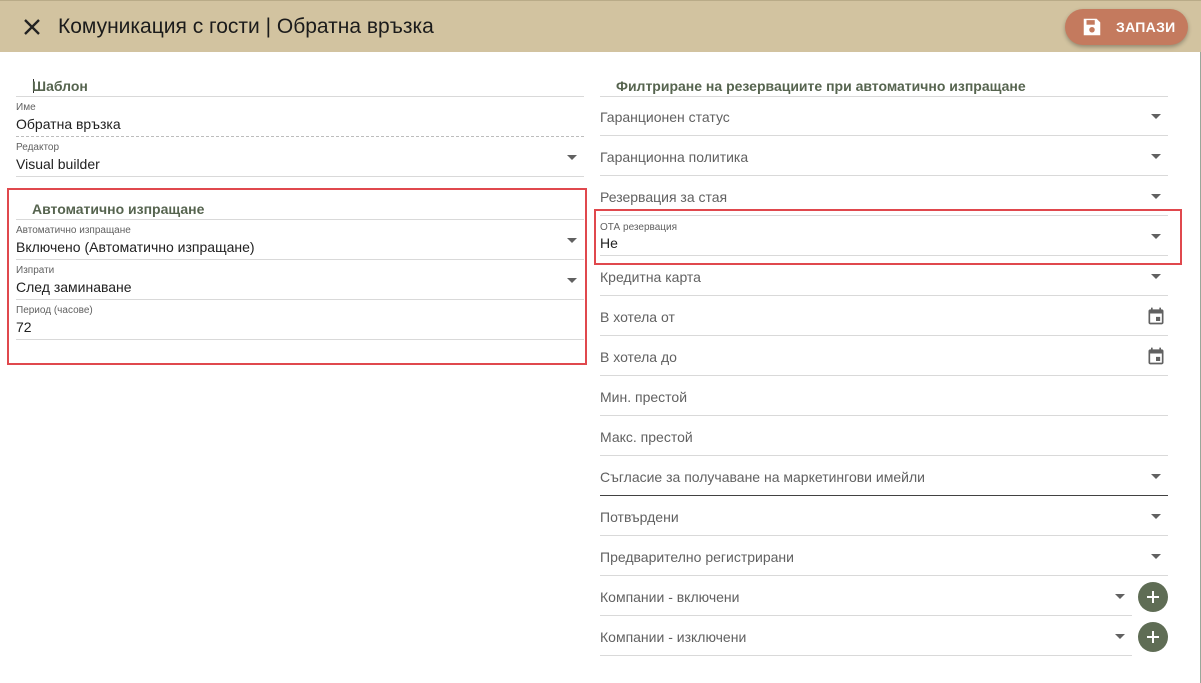 Image resolution: width=1201 pixels, height=683 pixels. What do you see at coordinates (1146, 27) in the screenshot?
I see `save-button-label: ЗАПАЗИ` at bounding box center [1146, 27].